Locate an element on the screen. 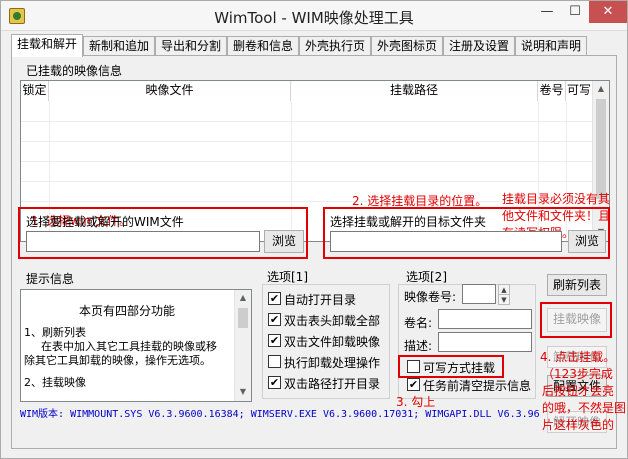 The width and height of the screenshot is (628, 459). minimize-icon: — is located at coordinates (547, 12).